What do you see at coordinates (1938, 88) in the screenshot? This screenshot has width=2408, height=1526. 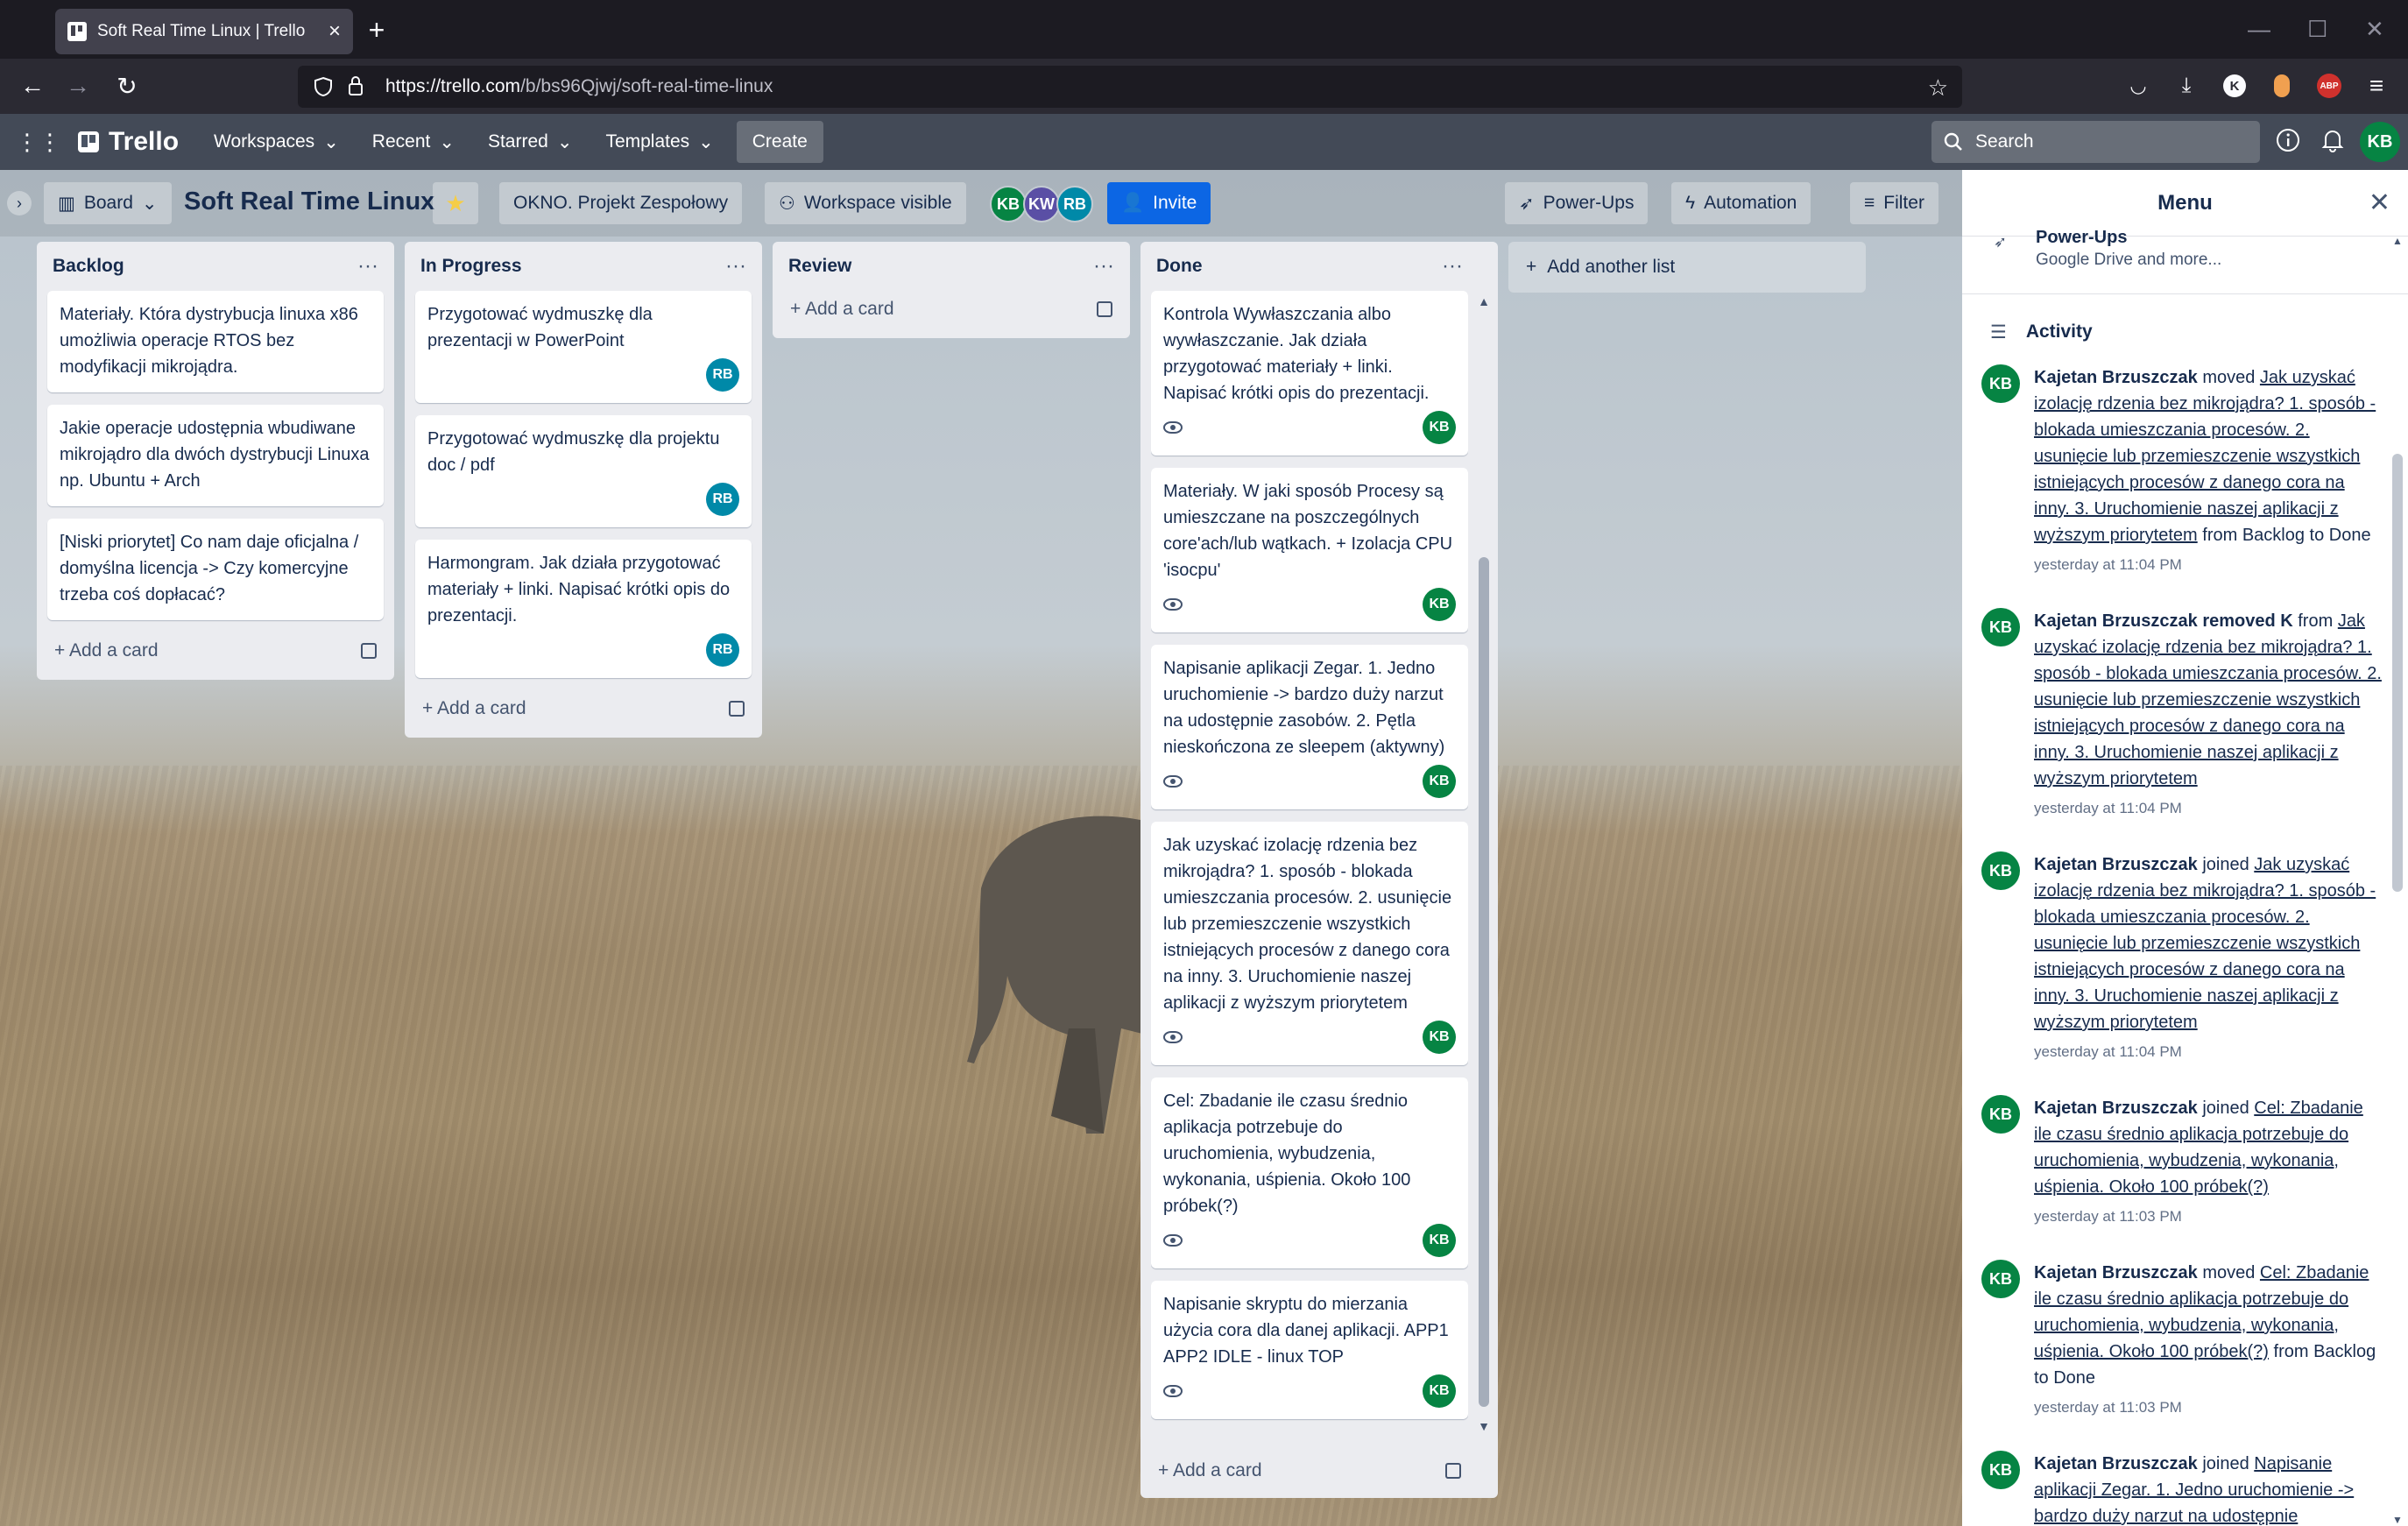 I see `bookmark-star-icon: ☆` at bounding box center [1938, 88].